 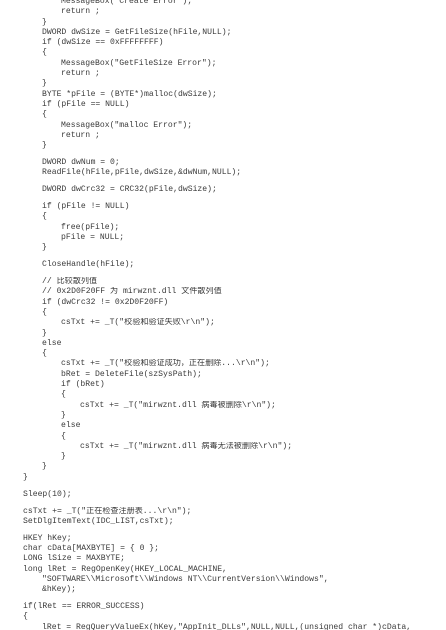 What do you see at coordinates (86, 104) in the screenshot?
I see `code-line: if (pFile == NULL)` at bounding box center [86, 104].